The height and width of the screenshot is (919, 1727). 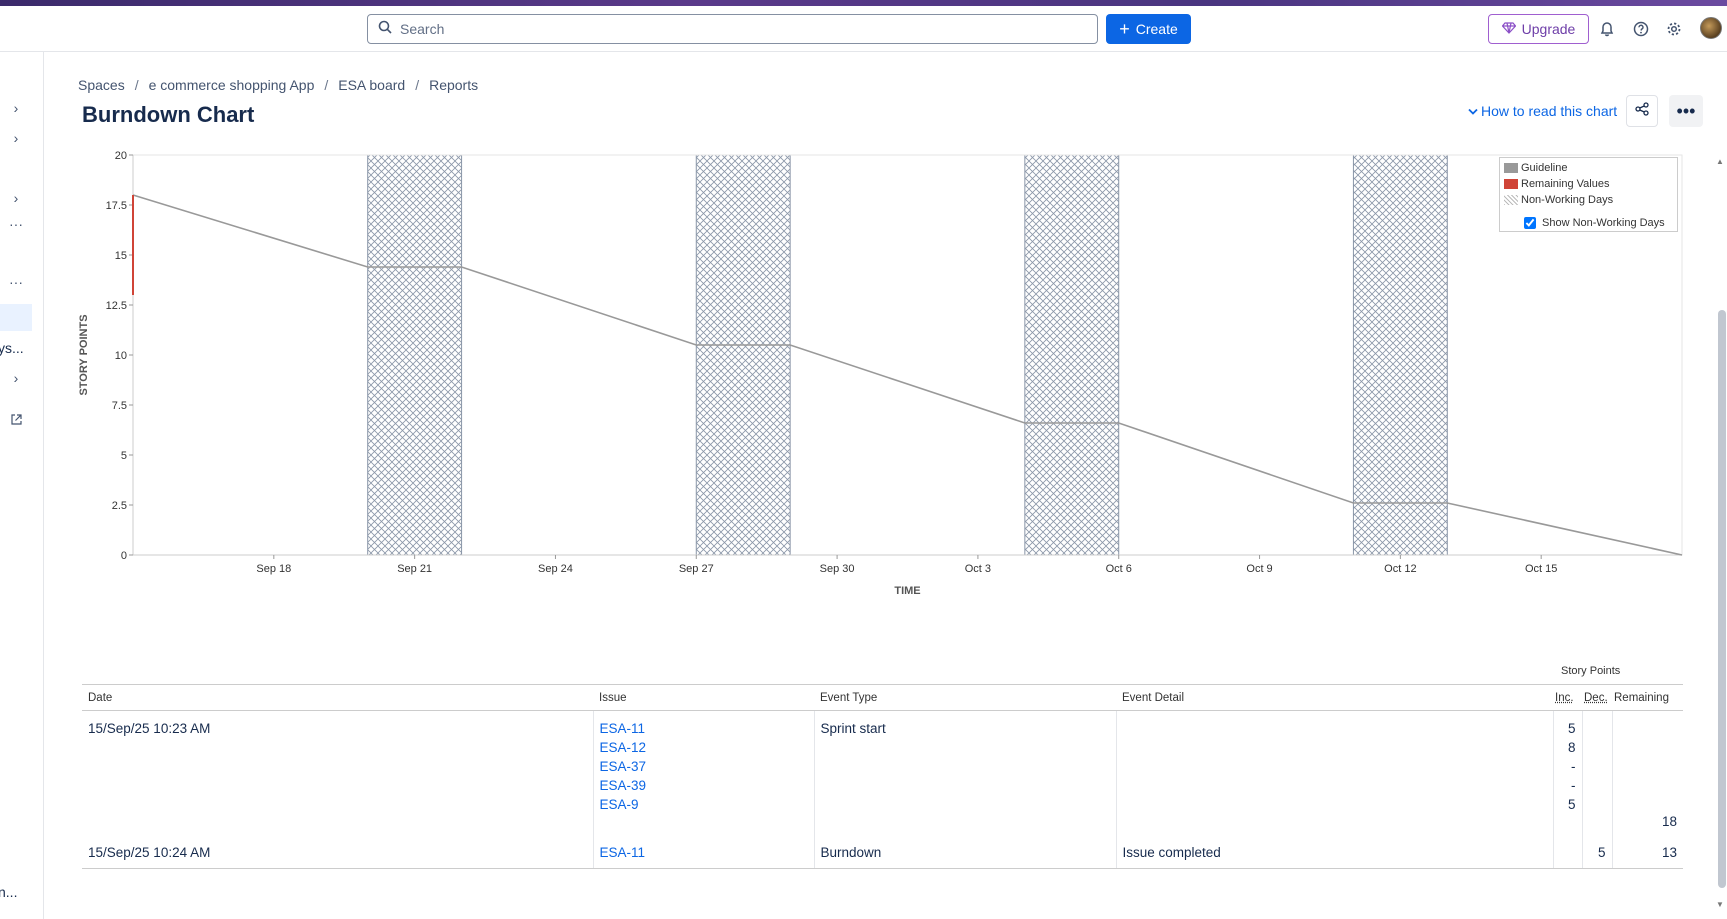 What do you see at coordinates (1124, 29) in the screenshot?
I see `plus-icon: +` at bounding box center [1124, 29].